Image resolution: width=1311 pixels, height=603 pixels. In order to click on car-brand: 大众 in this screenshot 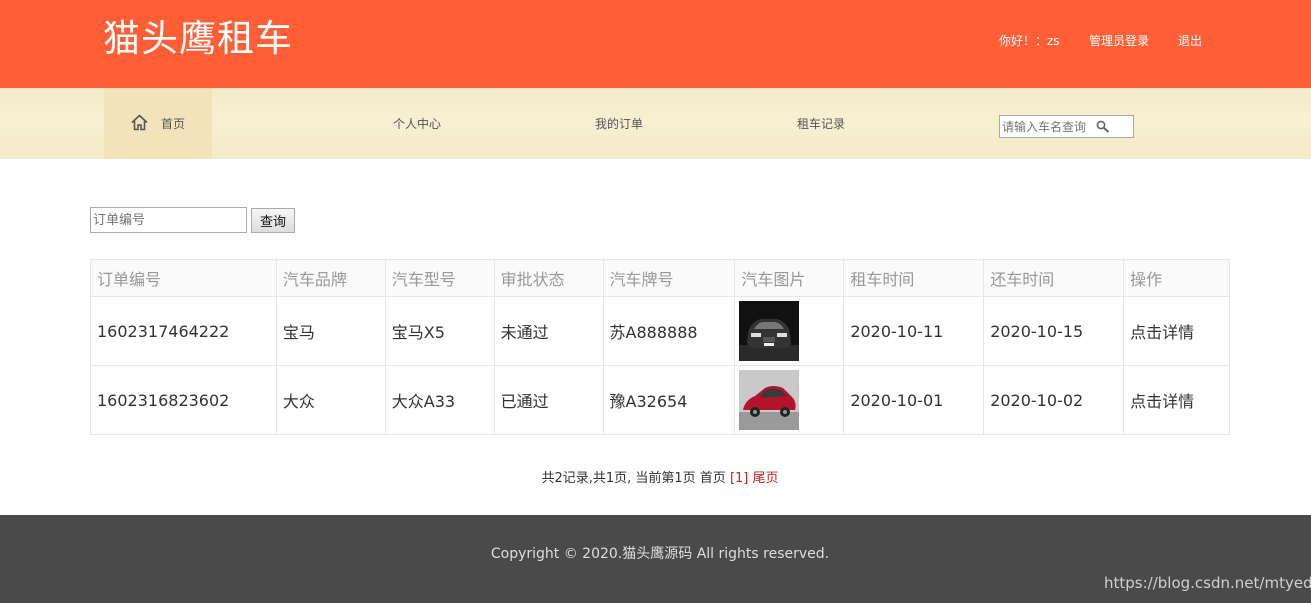, I will do `click(330, 400)`.